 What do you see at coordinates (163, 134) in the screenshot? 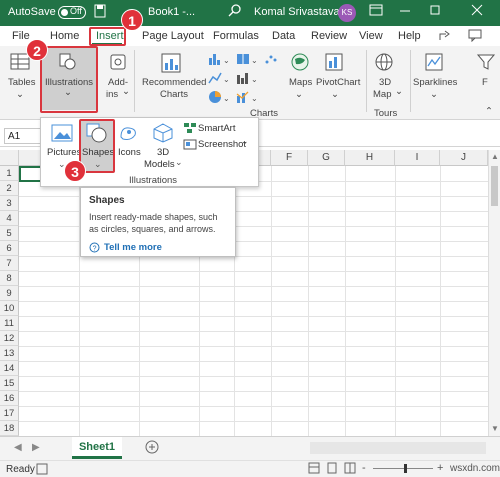
I see `3d-models-icon` at bounding box center [163, 134].